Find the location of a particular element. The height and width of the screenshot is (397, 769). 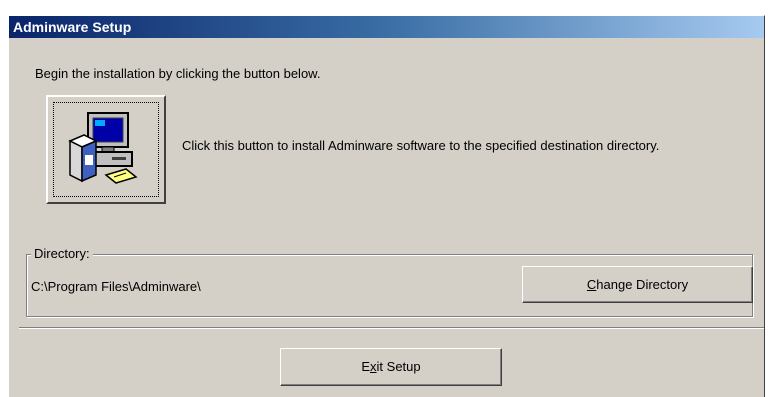

separator is located at coordinates (391, 328).